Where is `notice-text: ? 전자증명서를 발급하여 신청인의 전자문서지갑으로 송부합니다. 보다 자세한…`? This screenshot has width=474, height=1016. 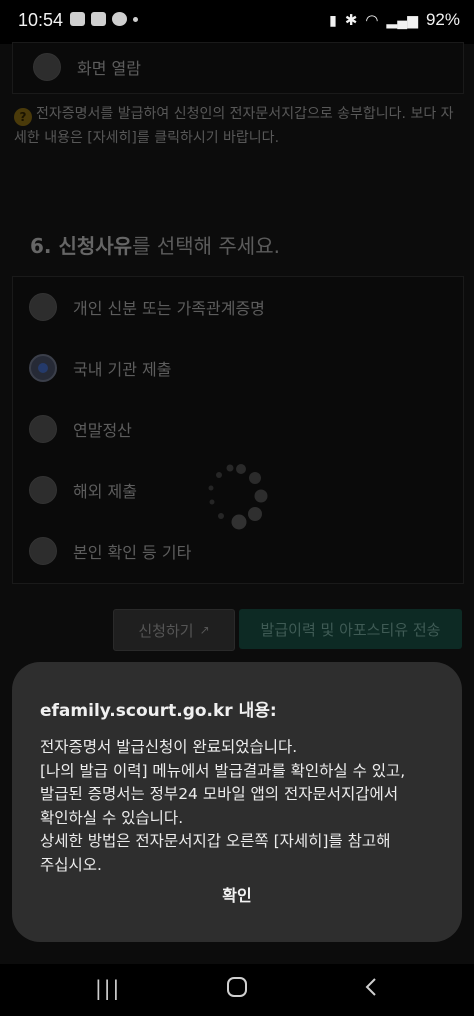
notice-text: ? 전자증명서를 발급하여 신청인의 전자문서지갑으로 송부합니다. 보다 자세한… is located at coordinates (234, 126).